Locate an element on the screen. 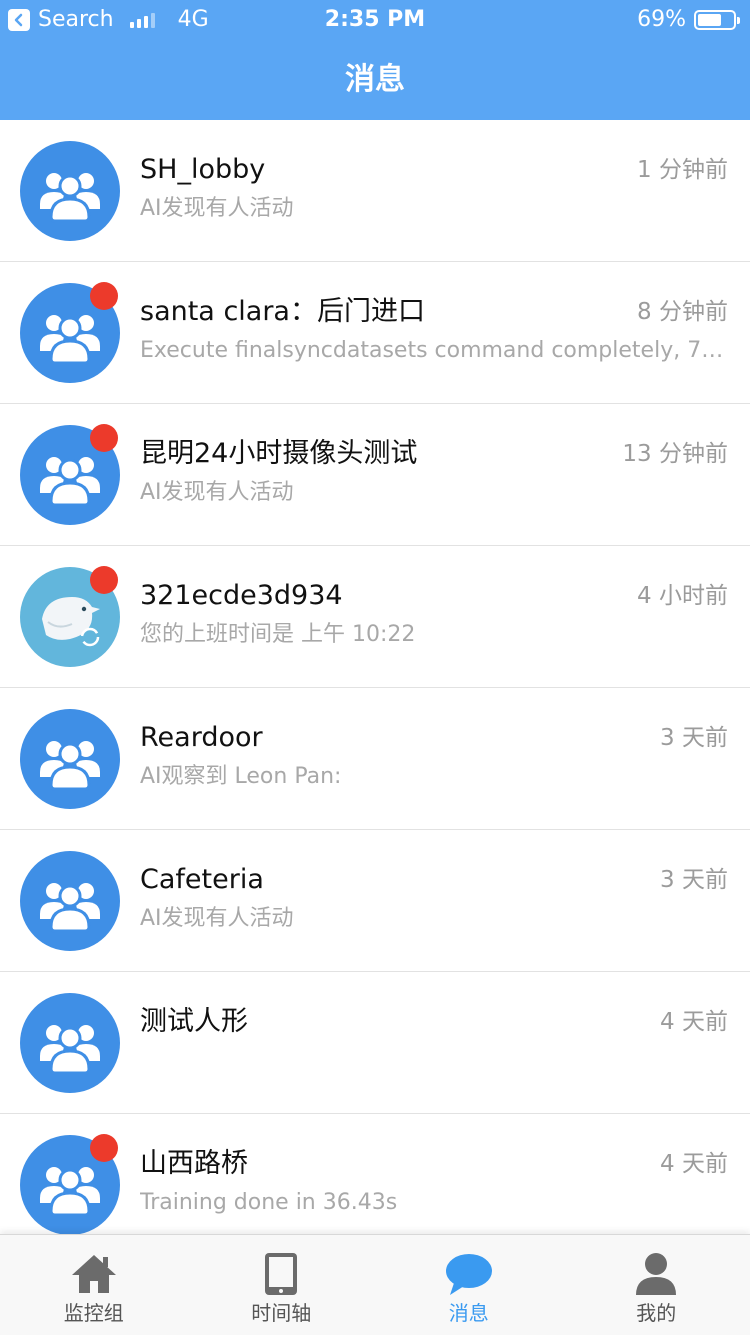 This screenshot has height=1335, width=750. conversation-time: 8 分钟前 is located at coordinates (682, 312).